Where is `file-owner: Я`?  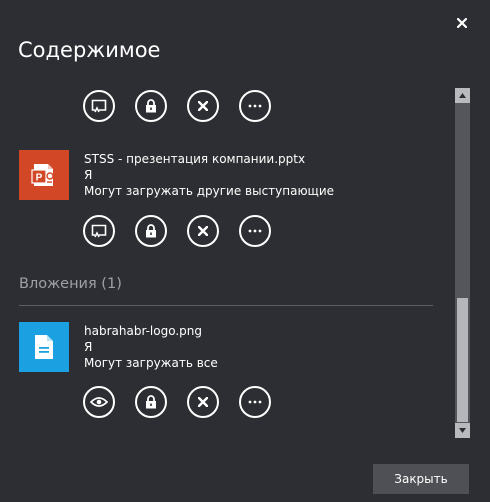
file-owner: Я is located at coordinates (88, 175).